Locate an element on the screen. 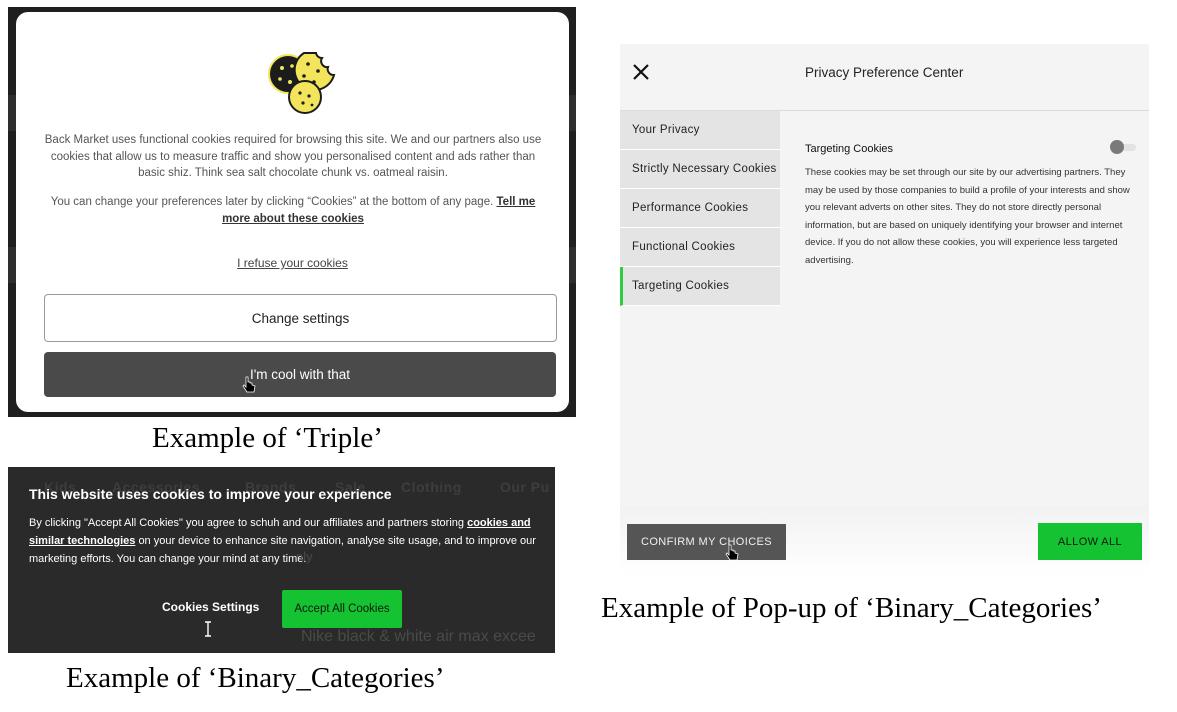 This screenshot has height=712, width=1177. targeting-cookies-toggle is located at coordinates (1123, 147).